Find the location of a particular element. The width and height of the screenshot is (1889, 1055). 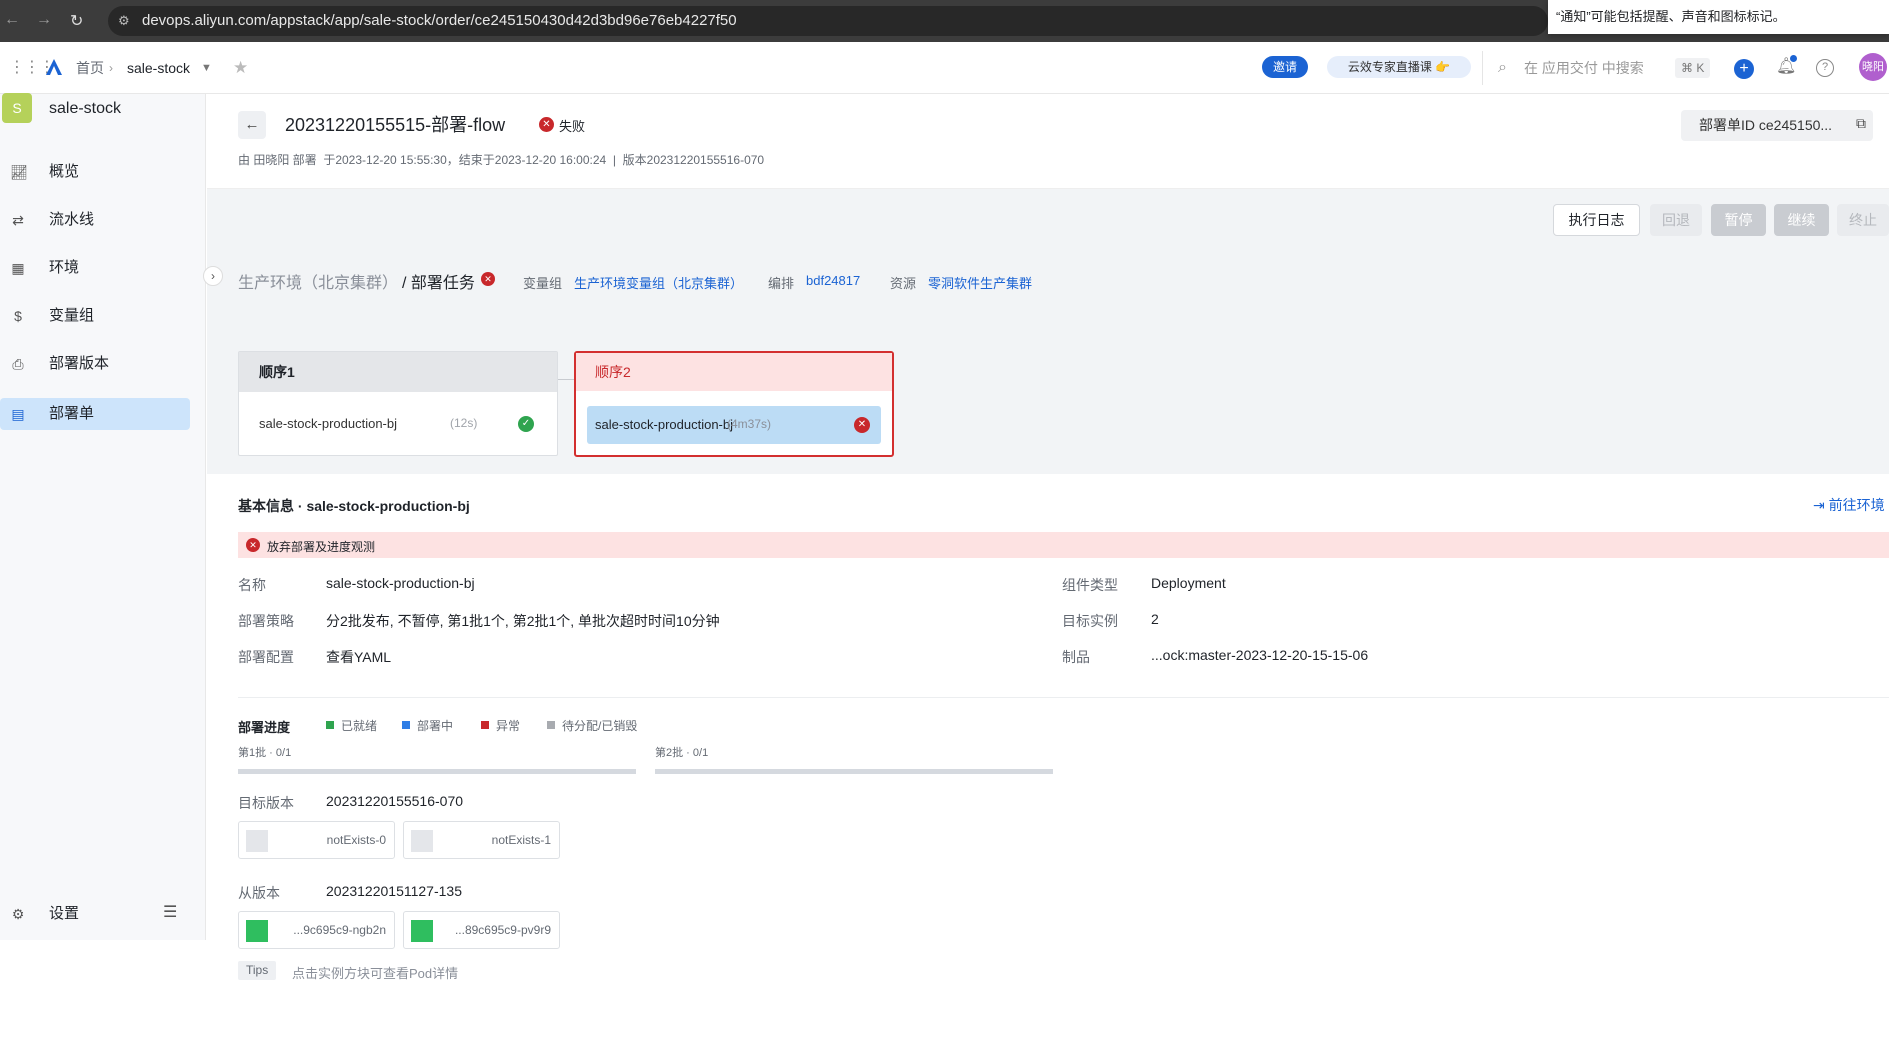

artifact-label: 制品 is located at coordinates (1076, 657).